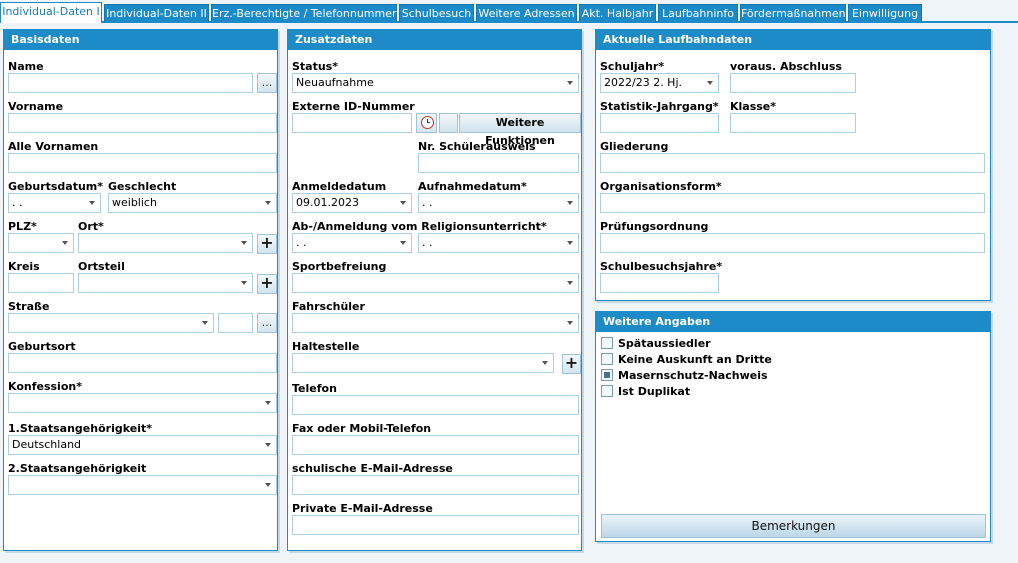  What do you see at coordinates (142, 403) in the screenshot?
I see `konfession-select` at bounding box center [142, 403].